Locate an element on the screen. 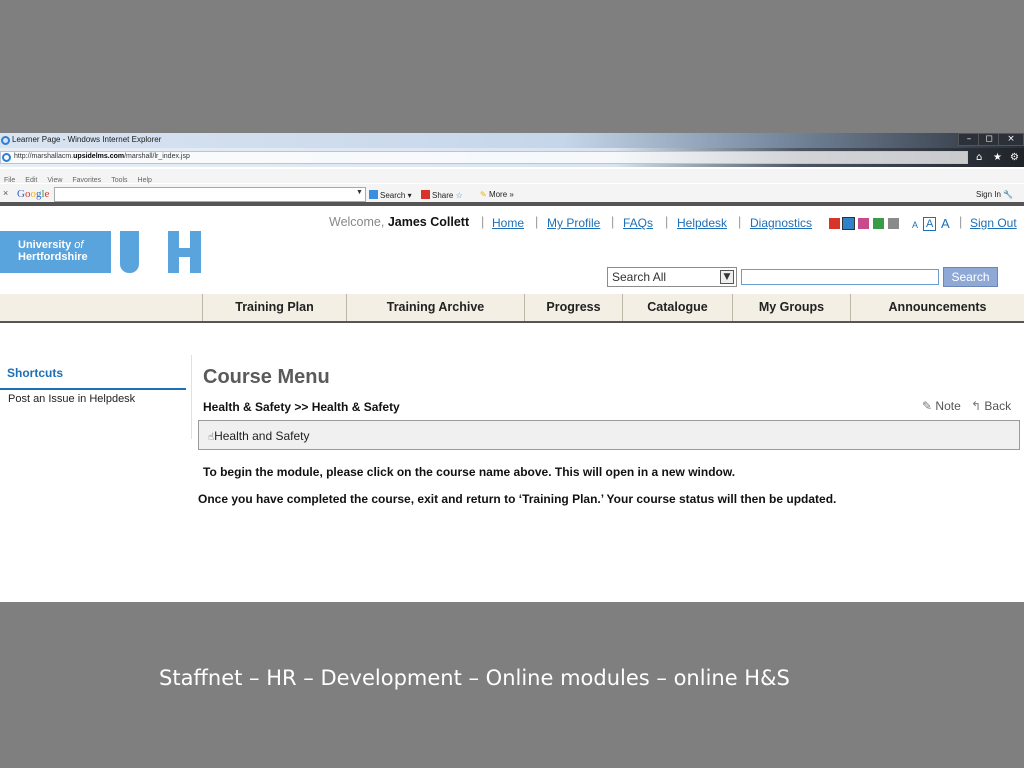 The image size is (1024, 768). my-profile-link: My Profile is located at coordinates (573, 223).